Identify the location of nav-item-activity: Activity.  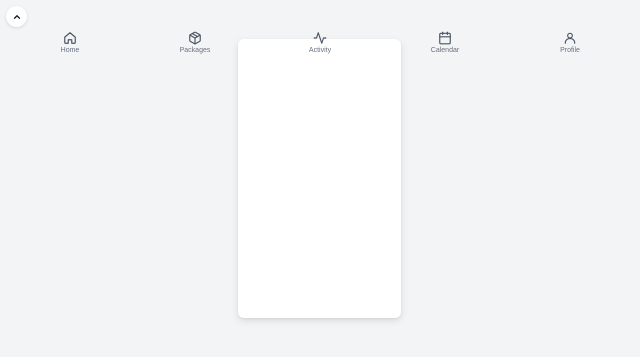
(320, 43).